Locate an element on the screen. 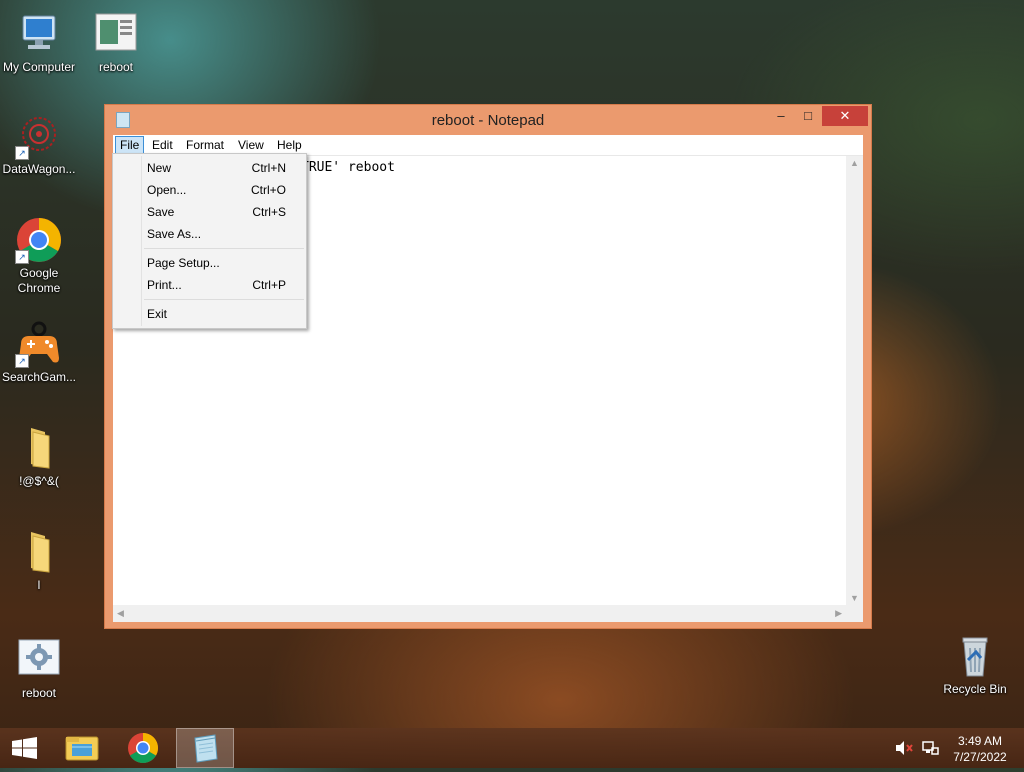 Image resolution: width=1024 pixels, height=772 pixels. minimize-button: – is located at coordinates (781, 116).